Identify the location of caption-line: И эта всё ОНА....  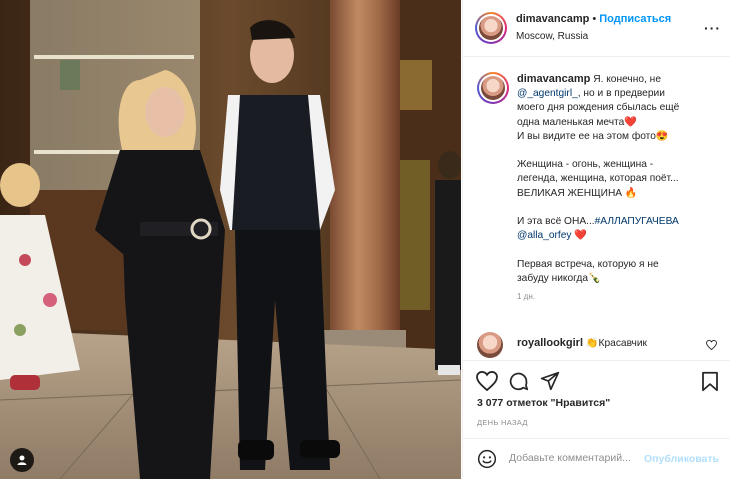
(556, 221).